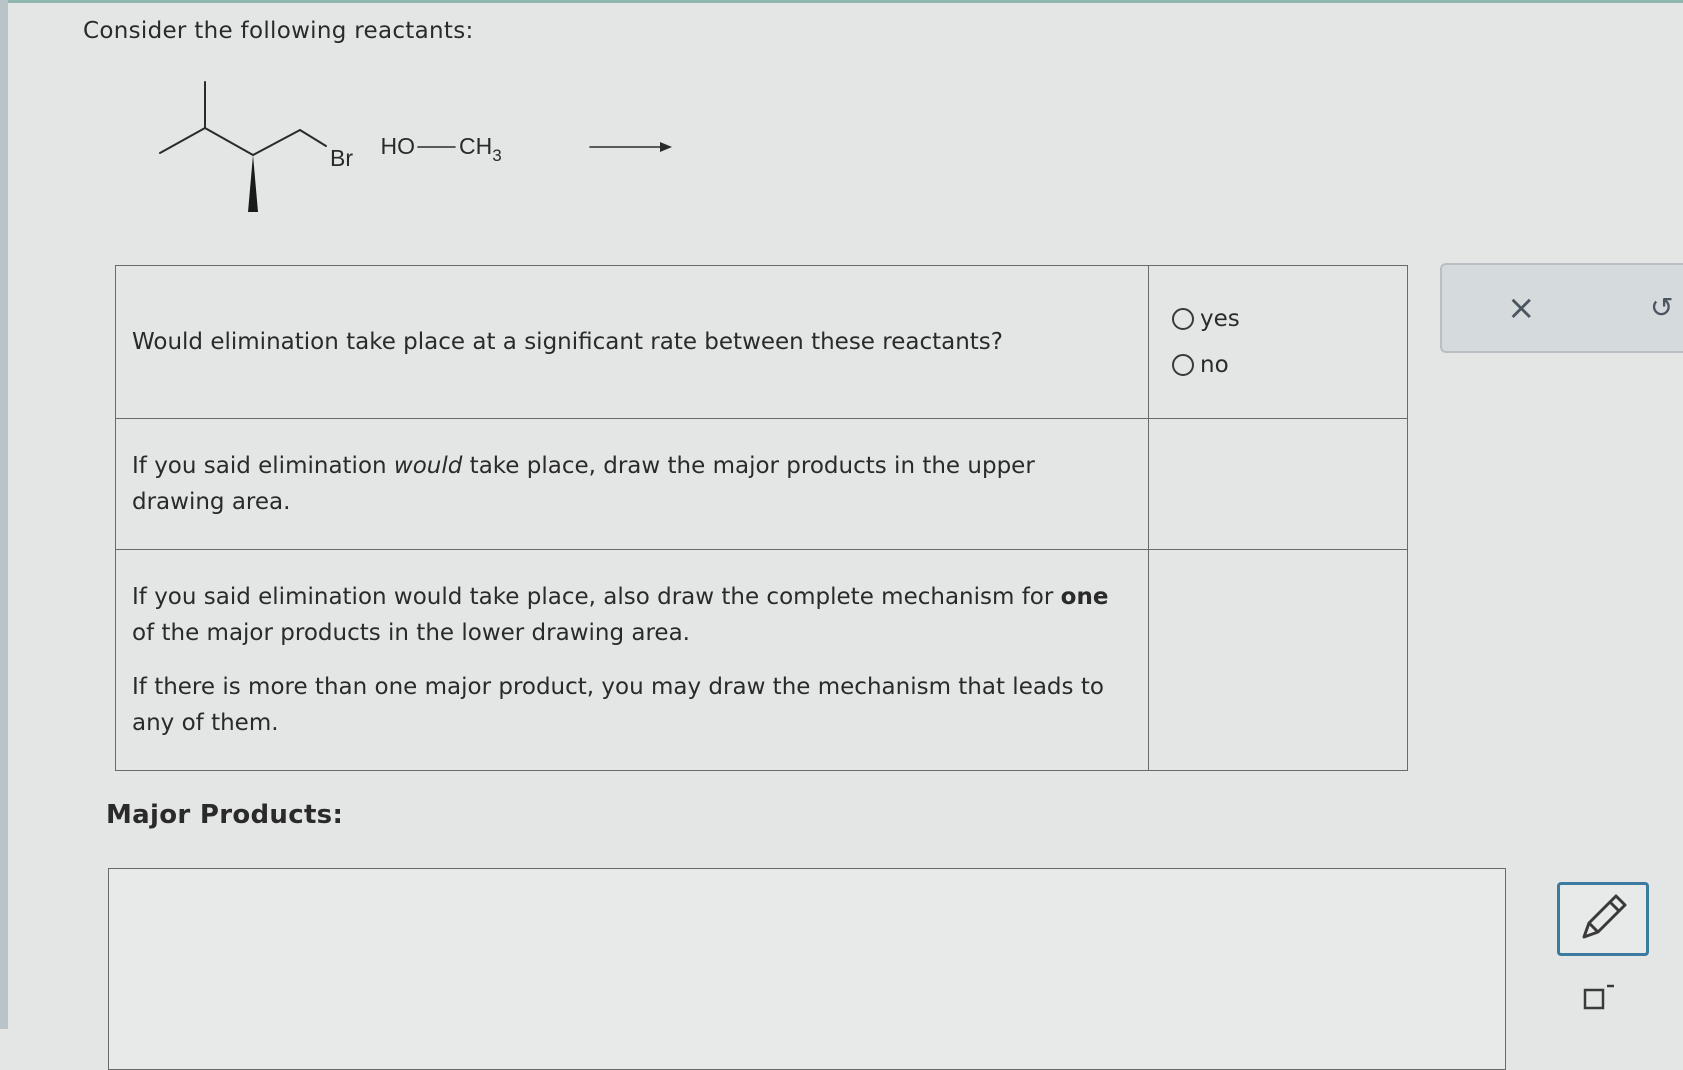  Describe the element at coordinates (666, 147) in the screenshot. I see `arrow-head` at that location.